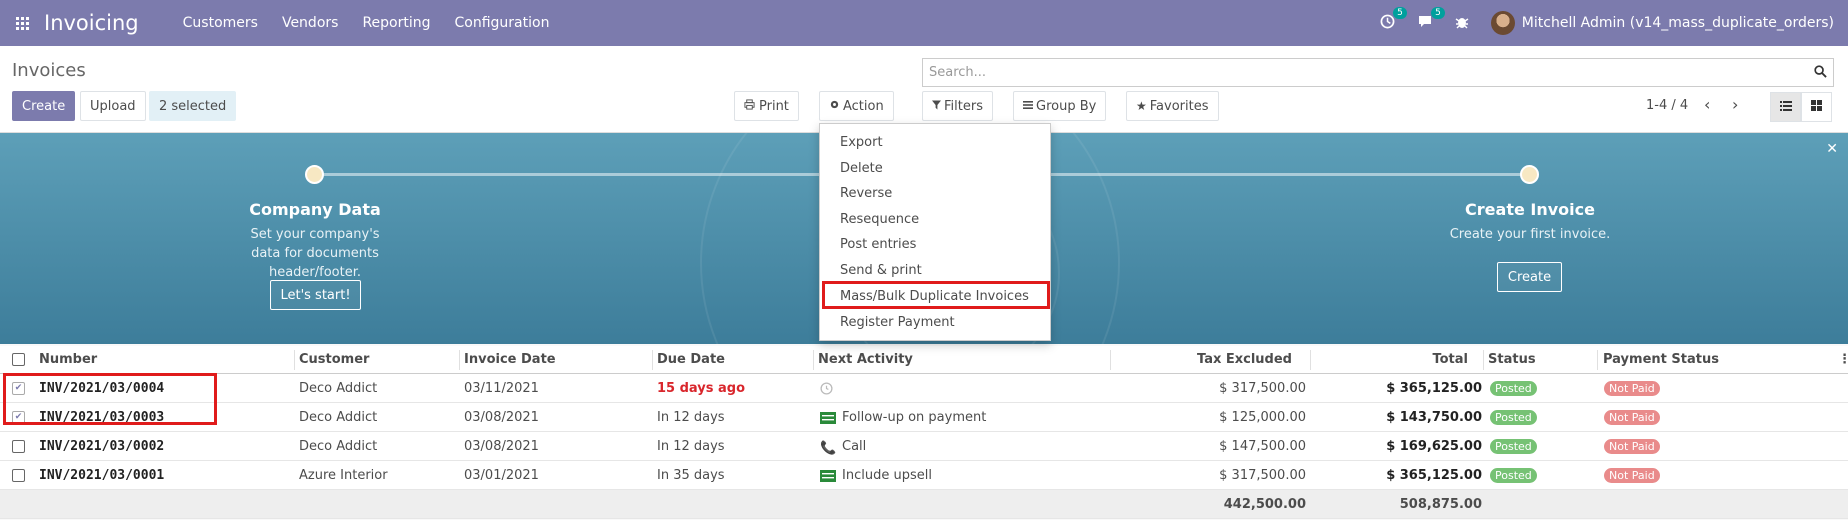 The width and height of the screenshot is (1848, 520). Describe the element at coordinates (854, 446) in the screenshot. I see `activity-label: Call` at that location.